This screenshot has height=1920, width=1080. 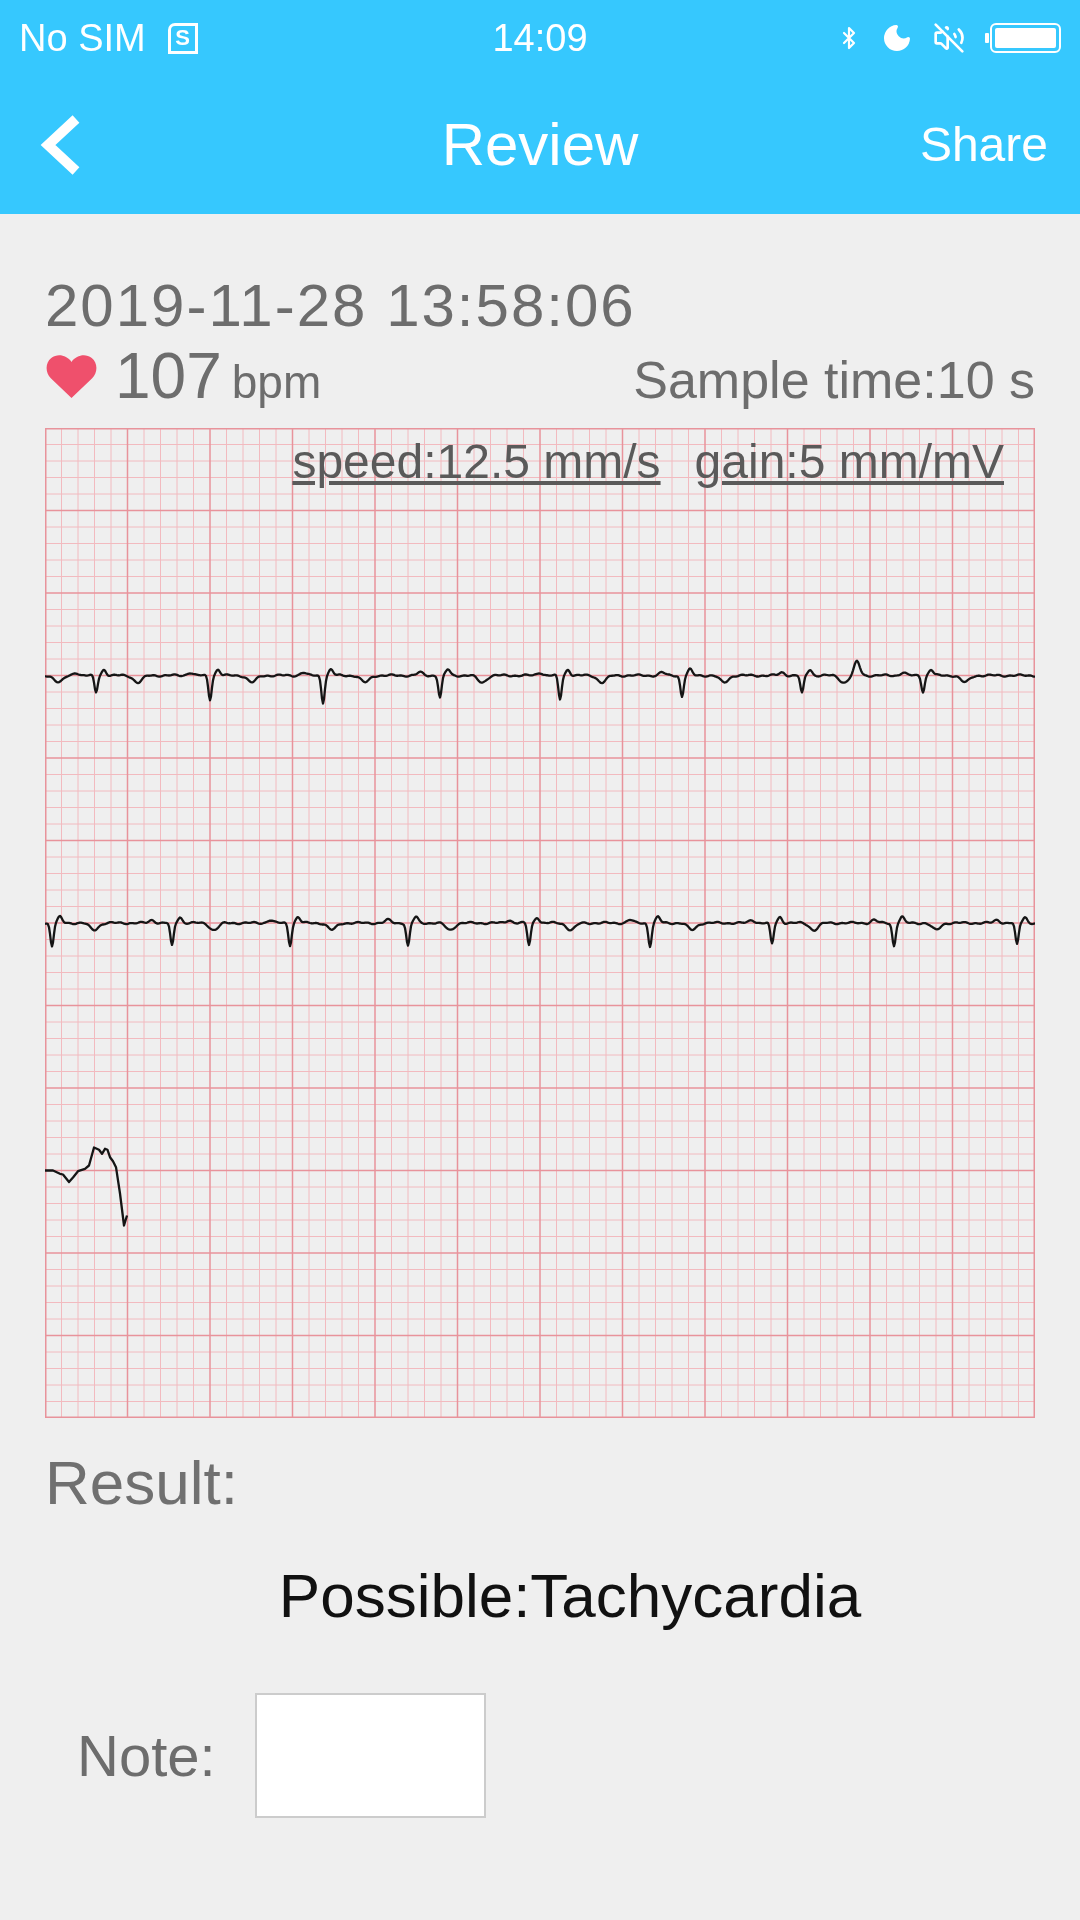 I want to click on page-title: Review, so click(x=540, y=145).